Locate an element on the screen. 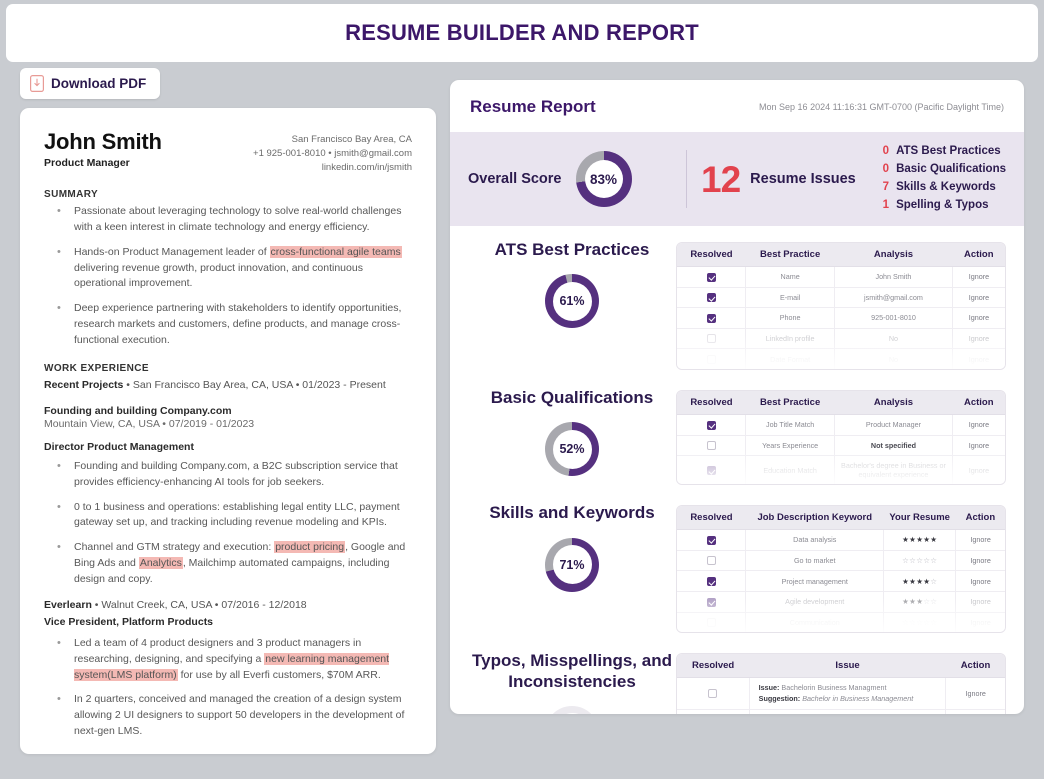  candidate-role: Product Manager is located at coordinates (87, 163).